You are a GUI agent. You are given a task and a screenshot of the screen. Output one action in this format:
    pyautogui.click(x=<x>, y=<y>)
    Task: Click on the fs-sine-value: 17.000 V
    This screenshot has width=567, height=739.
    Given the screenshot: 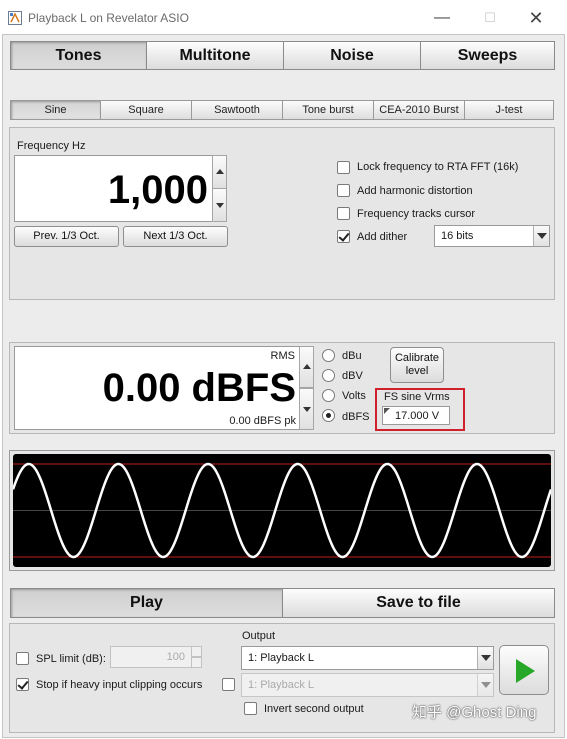 What is the action you would take?
    pyautogui.click(x=417, y=416)
    